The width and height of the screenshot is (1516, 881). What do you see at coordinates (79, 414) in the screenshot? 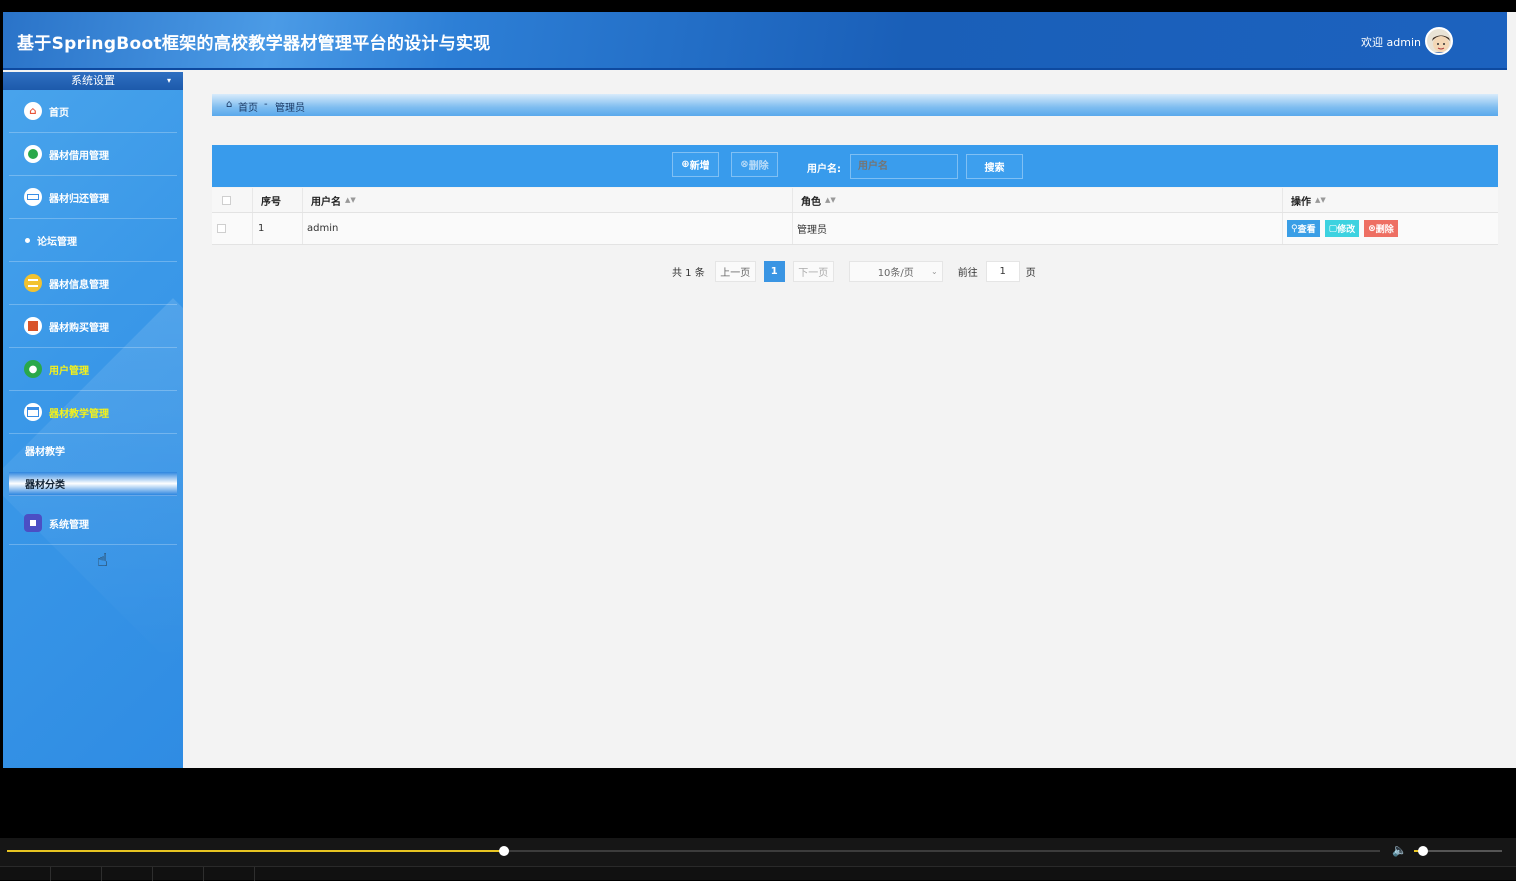
I see `sidebar-item-label: 器材教学管理` at bounding box center [79, 414].